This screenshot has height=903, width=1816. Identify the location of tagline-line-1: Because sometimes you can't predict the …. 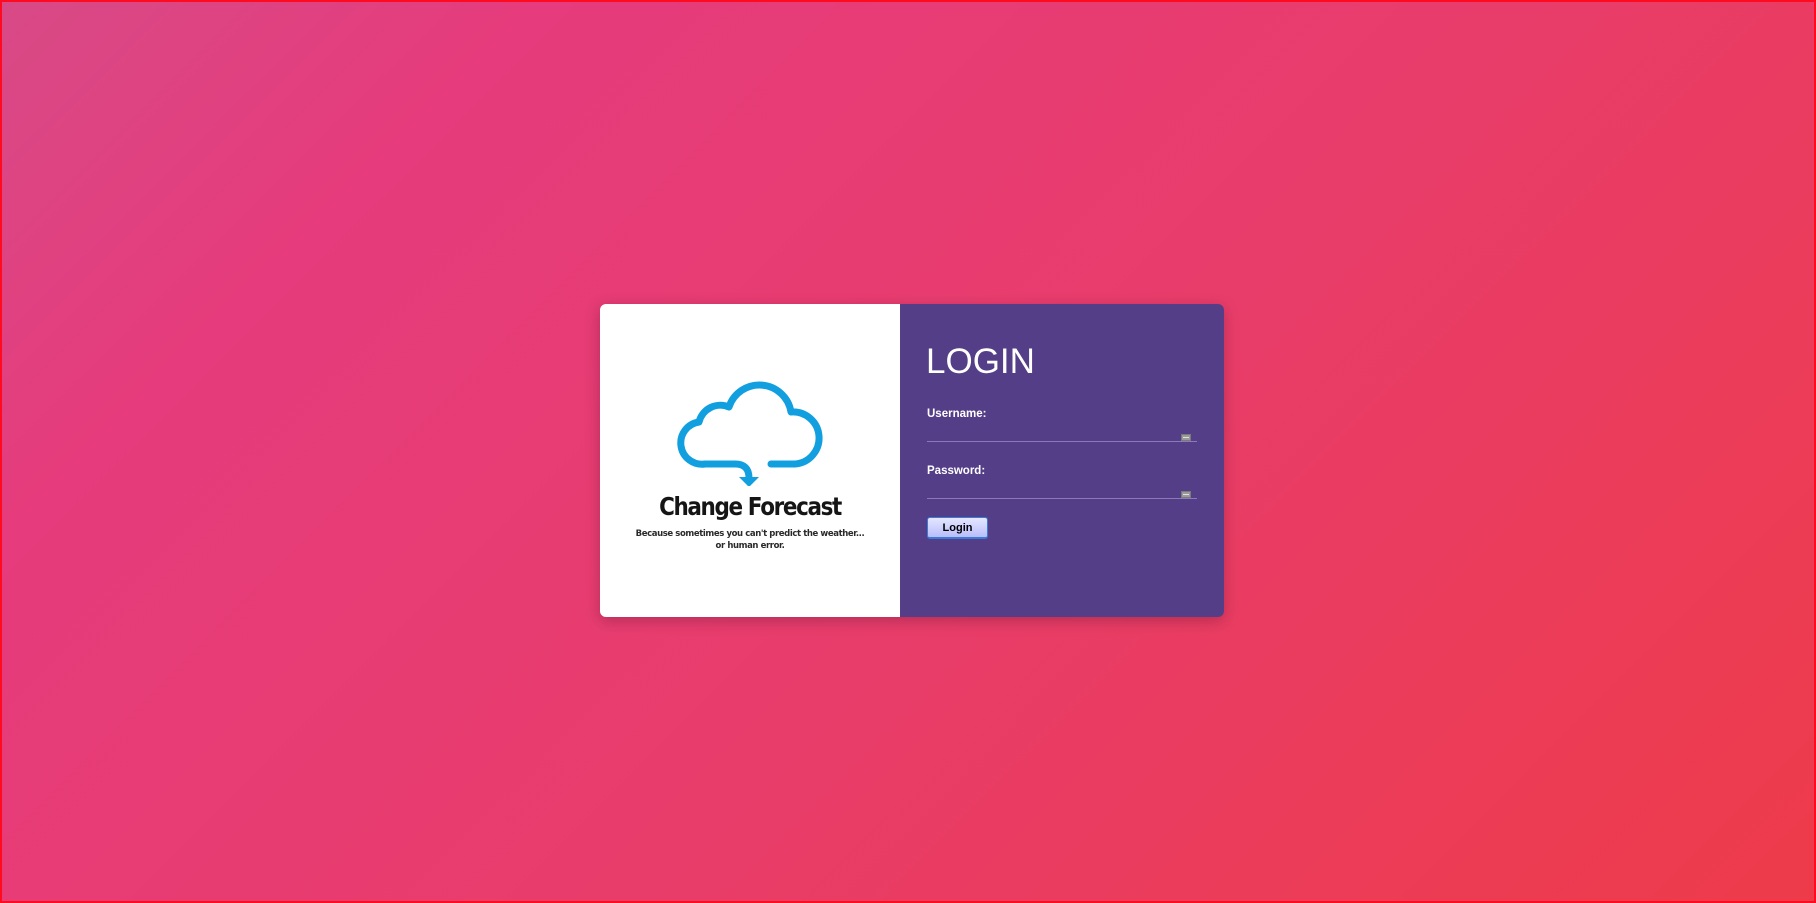
(750, 534).